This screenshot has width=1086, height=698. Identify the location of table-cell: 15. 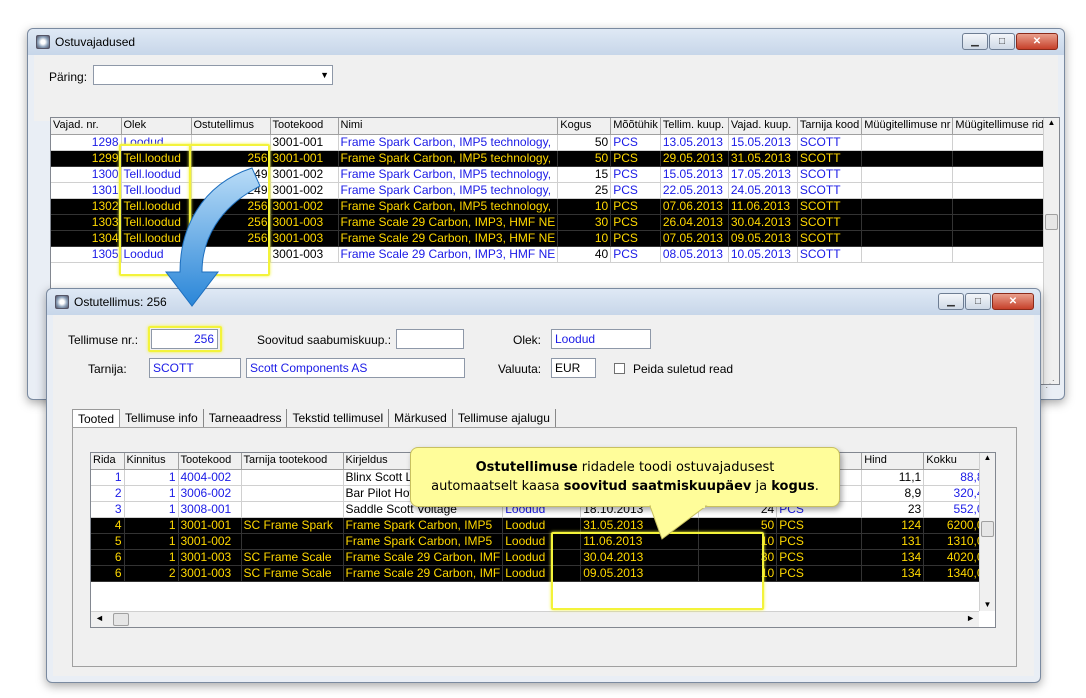
(584, 174).